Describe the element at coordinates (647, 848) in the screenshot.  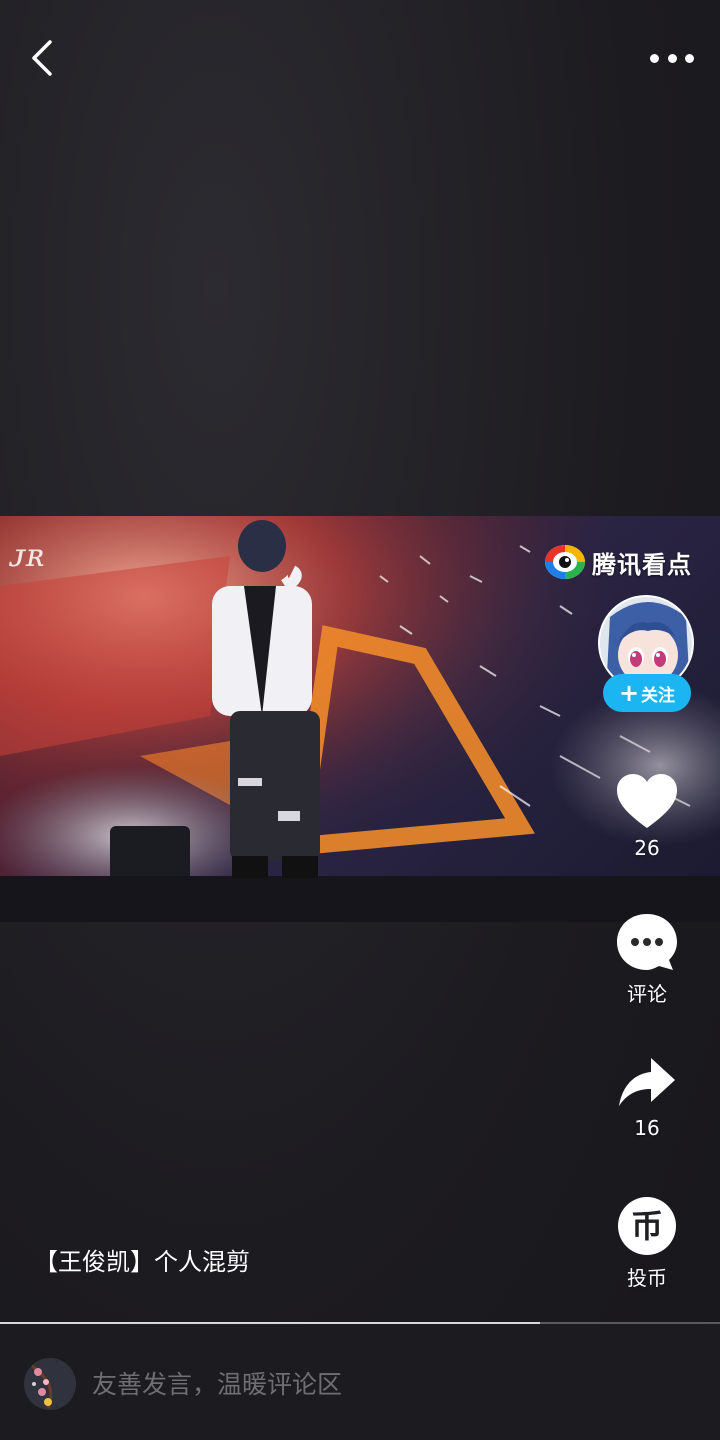
I see `like-count: 26` at that location.